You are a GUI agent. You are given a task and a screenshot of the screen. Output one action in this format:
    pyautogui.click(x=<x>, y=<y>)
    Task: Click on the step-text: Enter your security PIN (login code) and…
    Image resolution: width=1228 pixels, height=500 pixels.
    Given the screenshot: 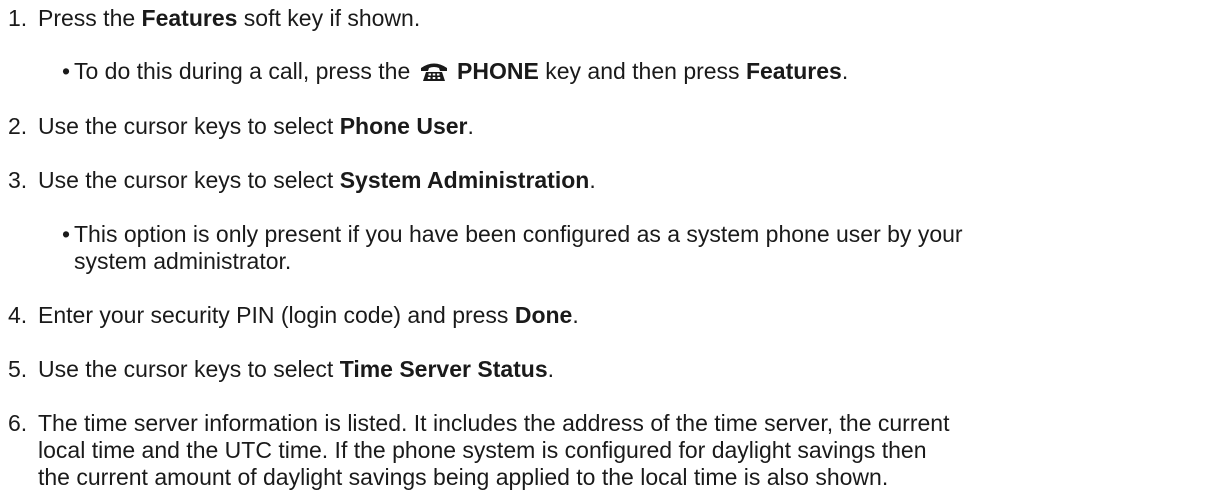 What is the action you would take?
    pyautogui.click(x=276, y=315)
    